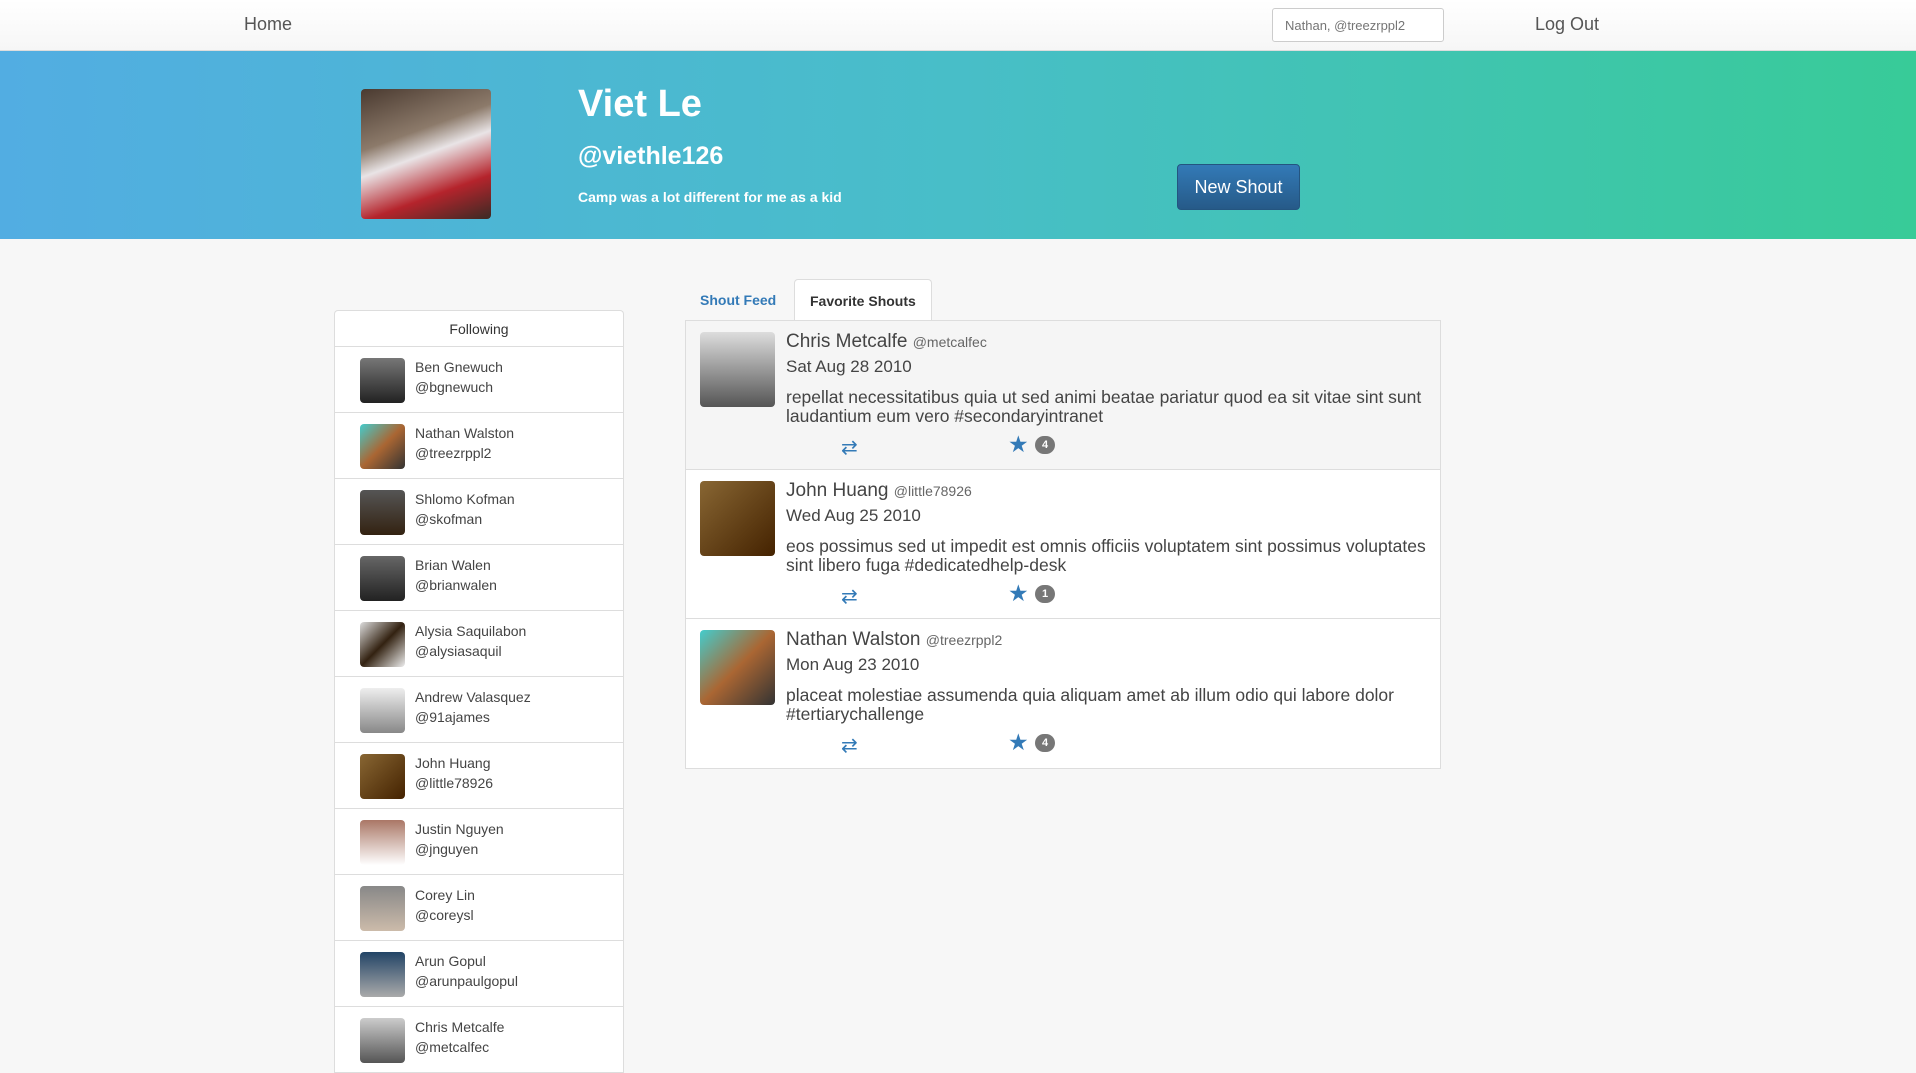 This screenshot has height=1073, width=1916. What do you see at coordinates (964, 640) in the screenshot?
I see `shout-handle: @treezrppl2` at bounding box center [964, 640].